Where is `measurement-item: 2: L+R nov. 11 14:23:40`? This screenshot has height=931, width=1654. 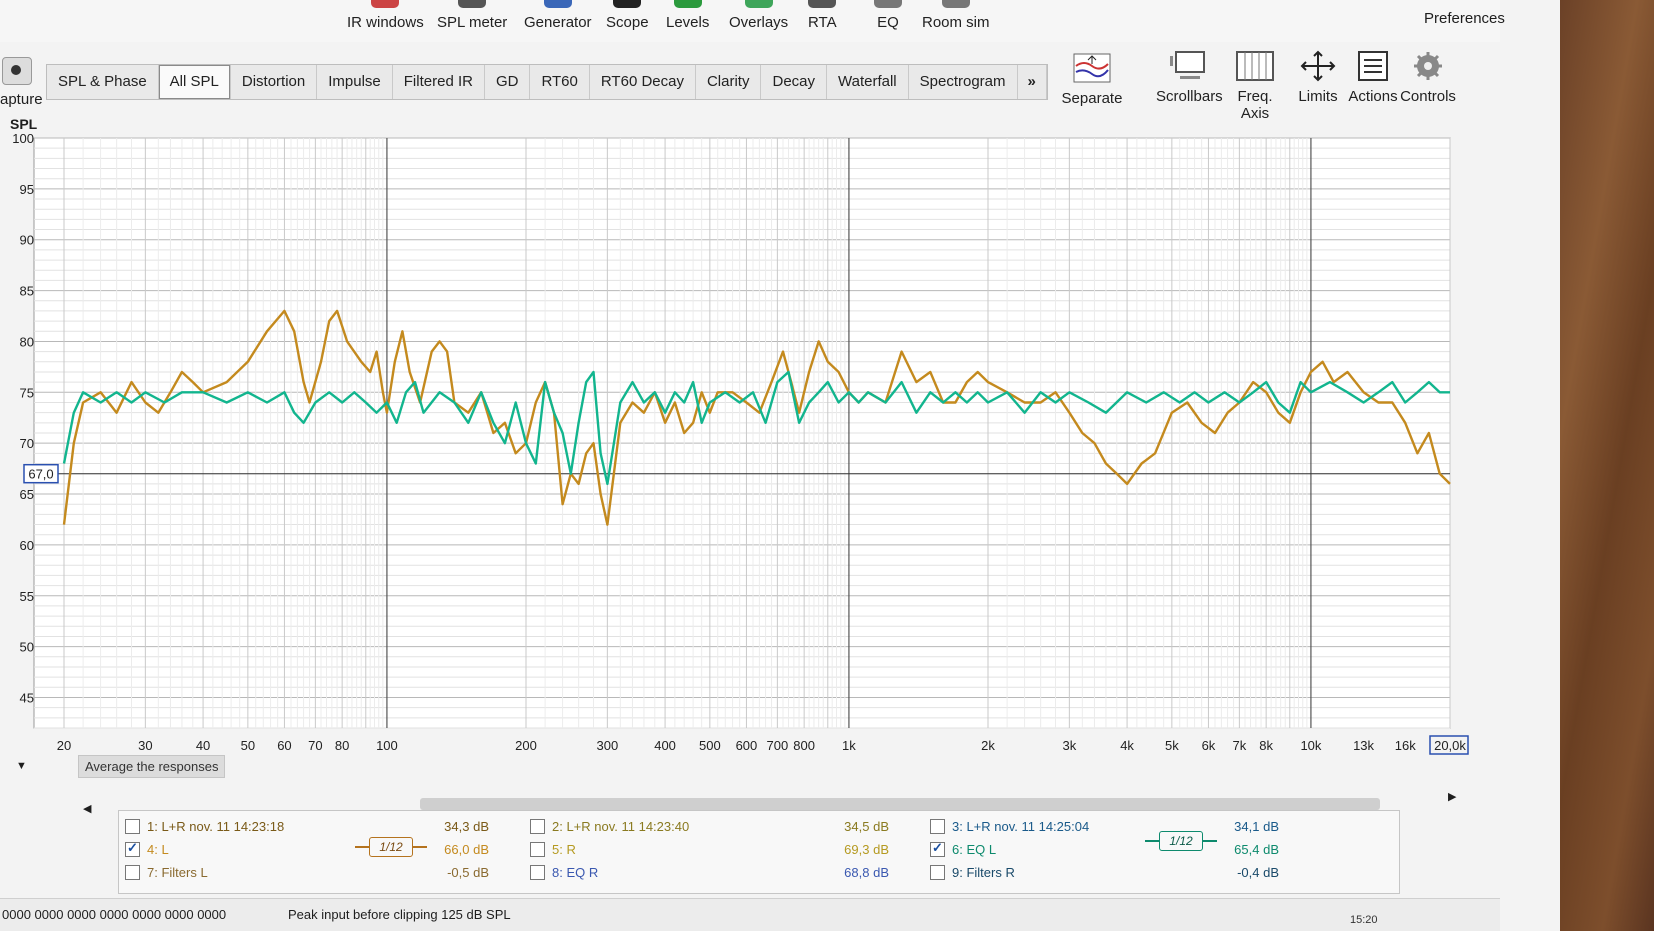
measurement-item: 2: L+R nov. 11 14:23:40 is located at coordinates (609, 826).